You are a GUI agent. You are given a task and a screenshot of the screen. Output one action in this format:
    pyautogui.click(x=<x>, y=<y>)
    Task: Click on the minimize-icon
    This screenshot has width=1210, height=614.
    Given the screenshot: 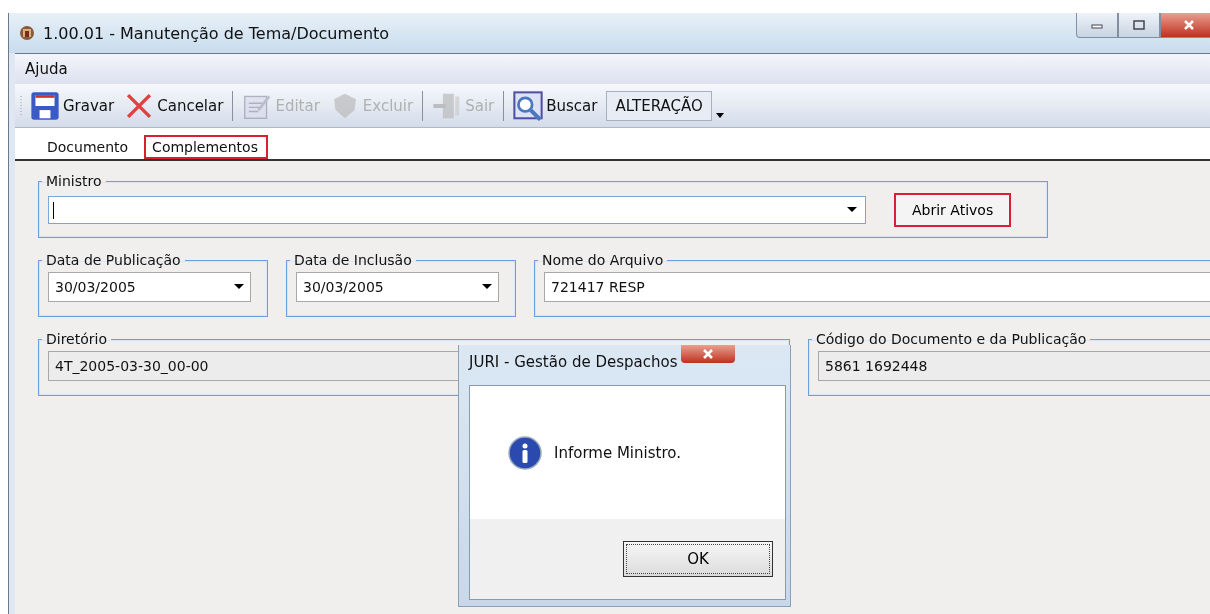 What is the action you would take?
    pyautogui.click(x=1097, y=25)
    